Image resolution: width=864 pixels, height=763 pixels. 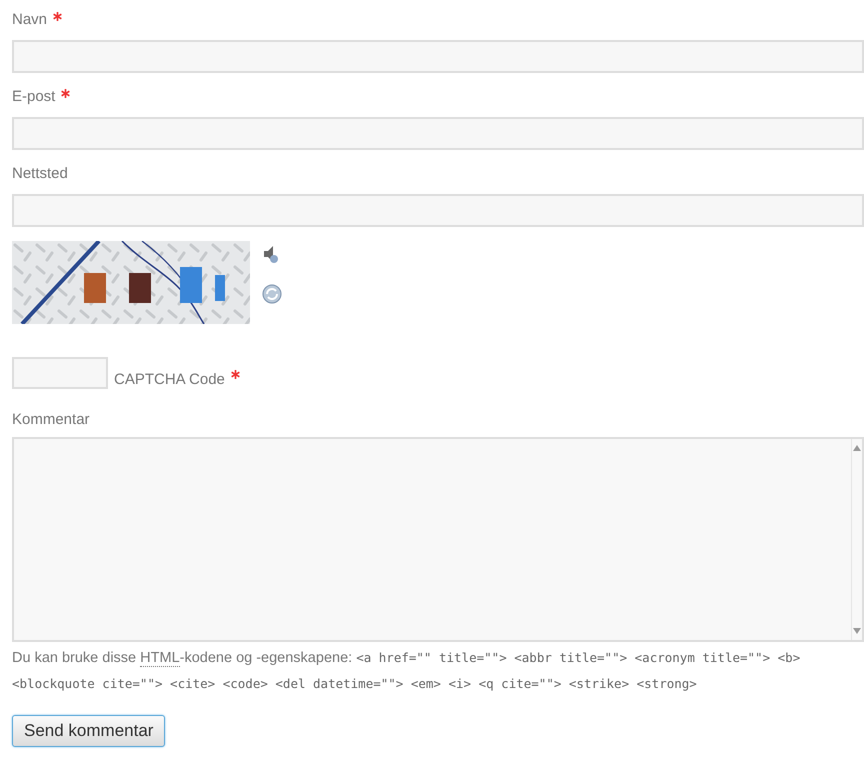 What do you see at coordinates (51, 420) in the screenshot?
I see `comment-label: Kommentar` at bounding box center [51, 420].